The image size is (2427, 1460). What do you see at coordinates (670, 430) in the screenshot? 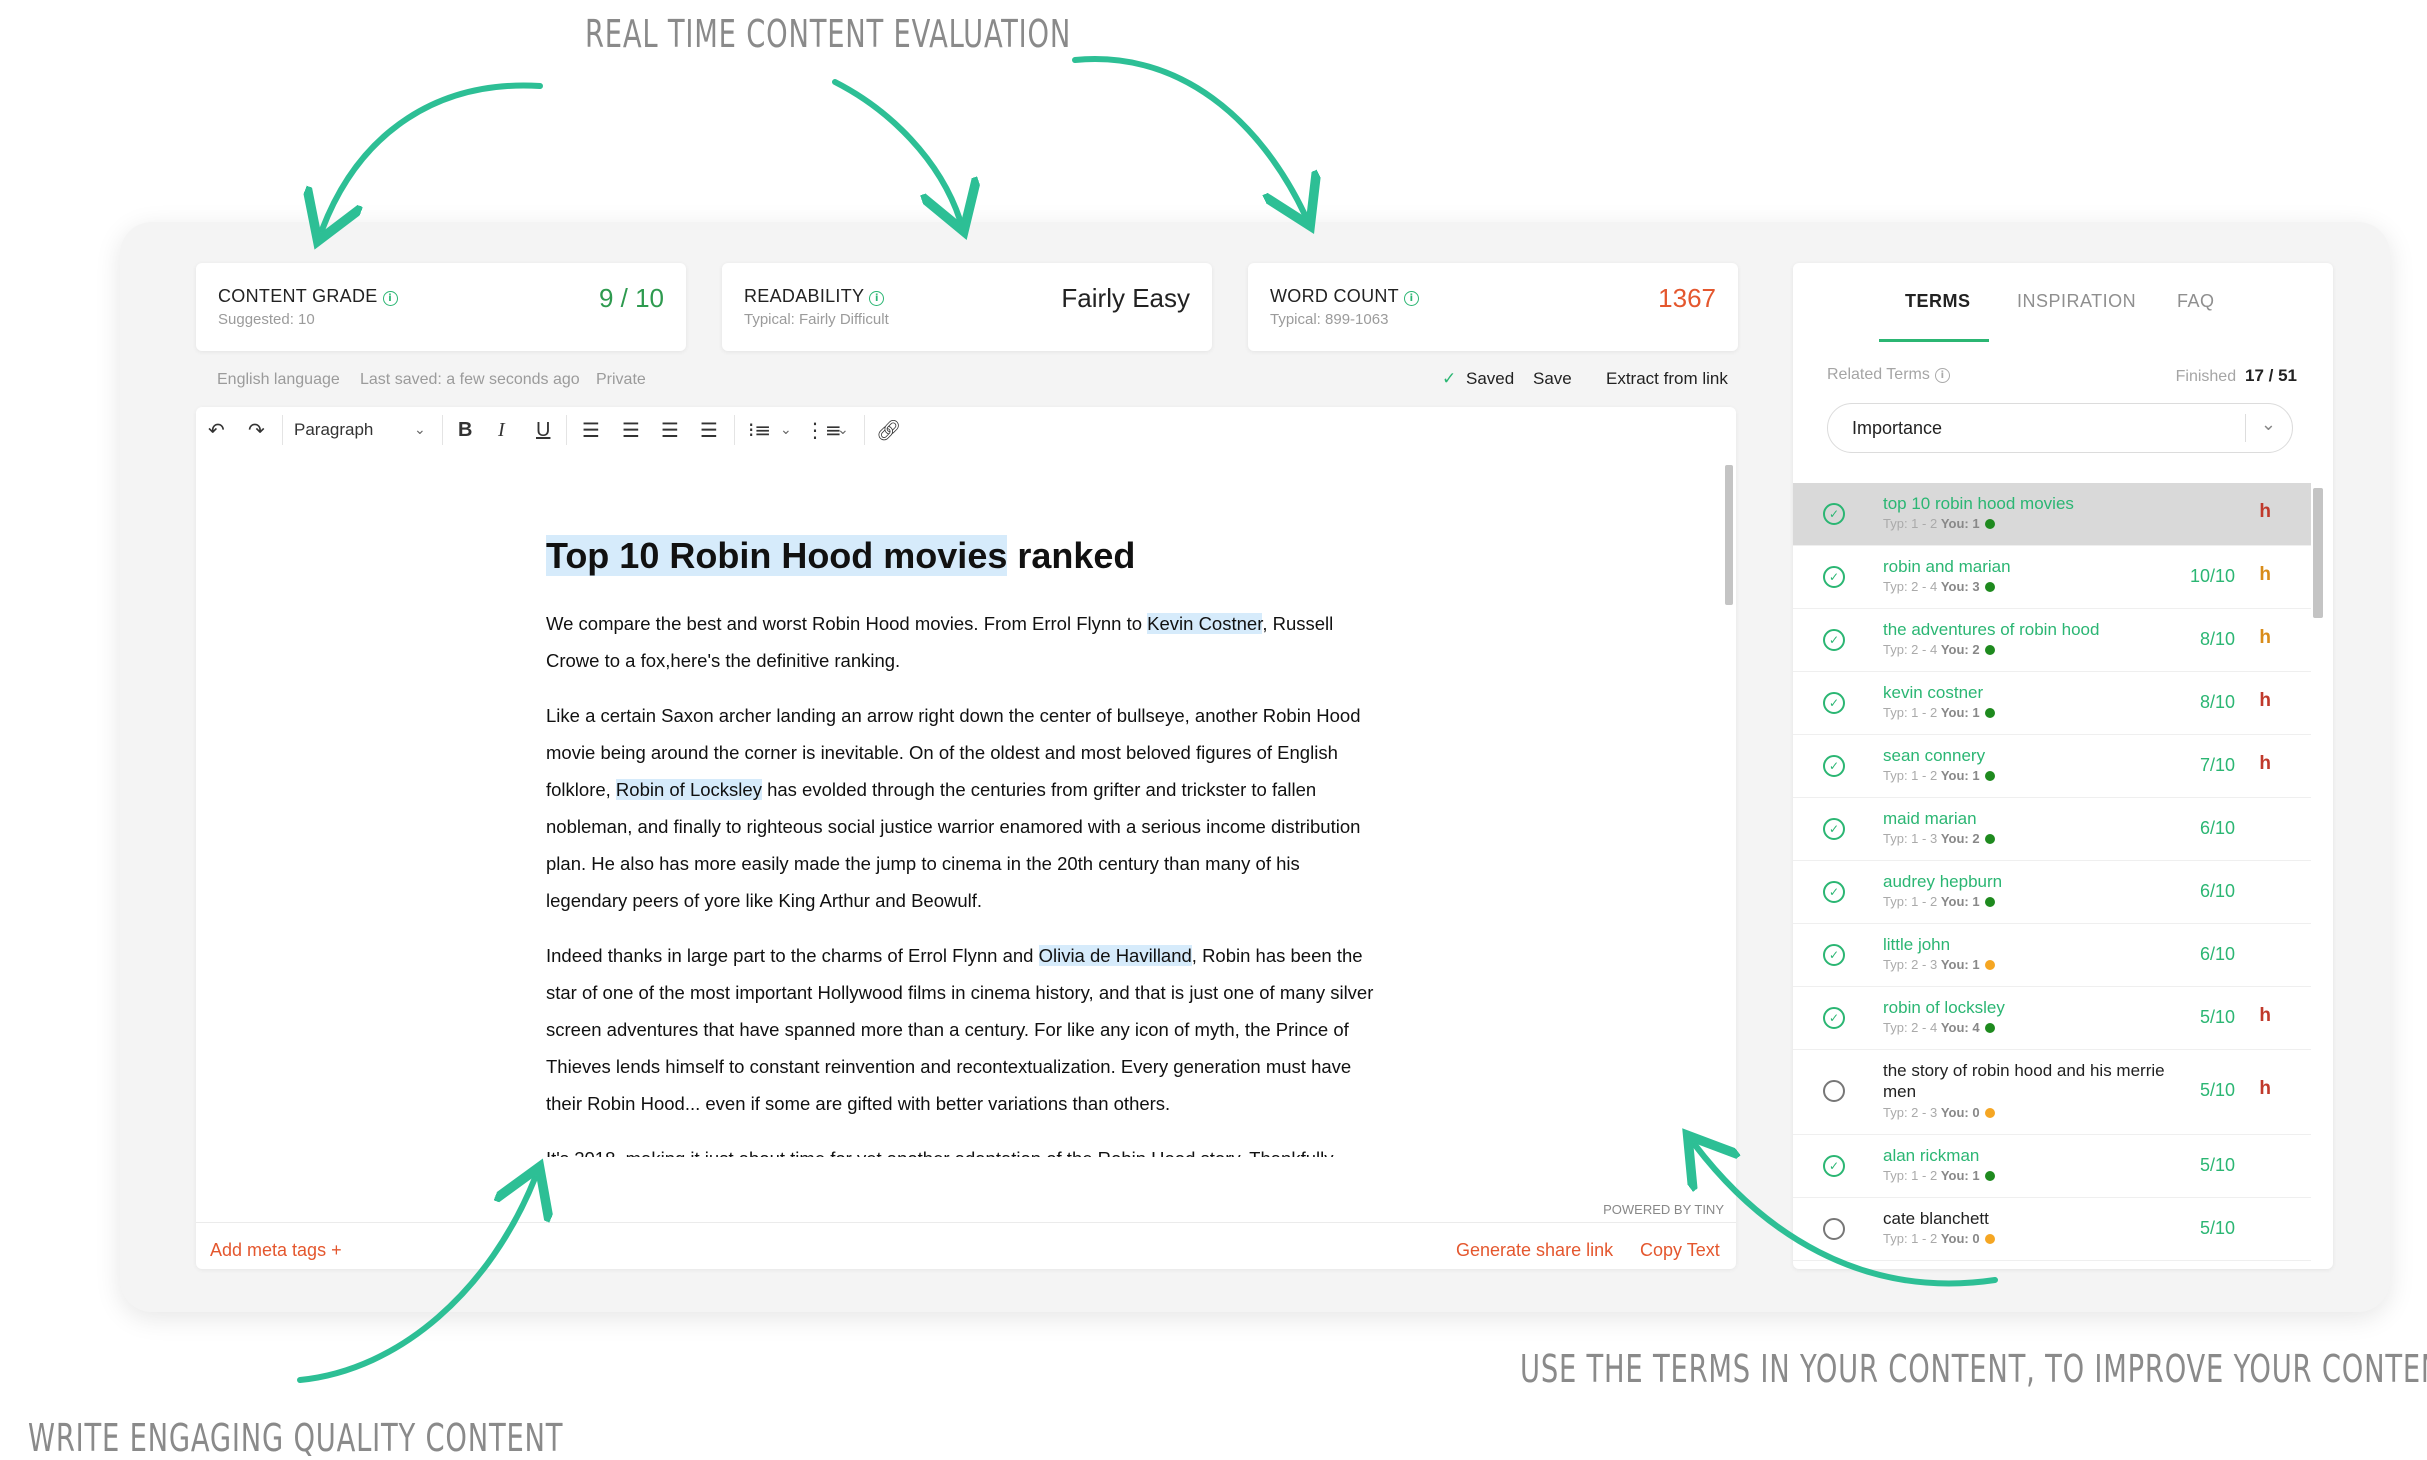
I see `align-right-icon: ☰` at bounding box center [670, 430].